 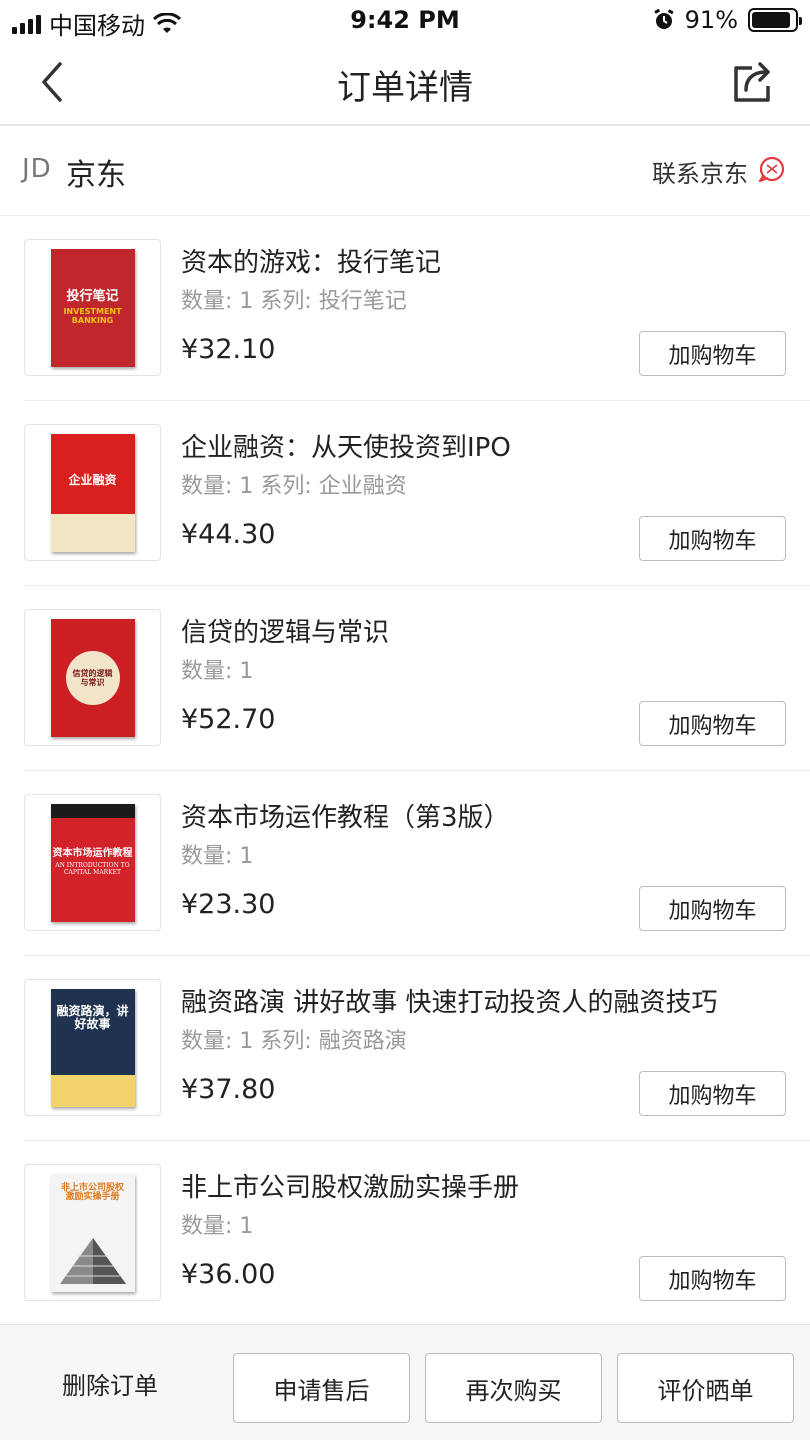 What do you see at coordinates (92, 810) in the screenshot?
I see `cover-topband` at bounding box center [92, 810].